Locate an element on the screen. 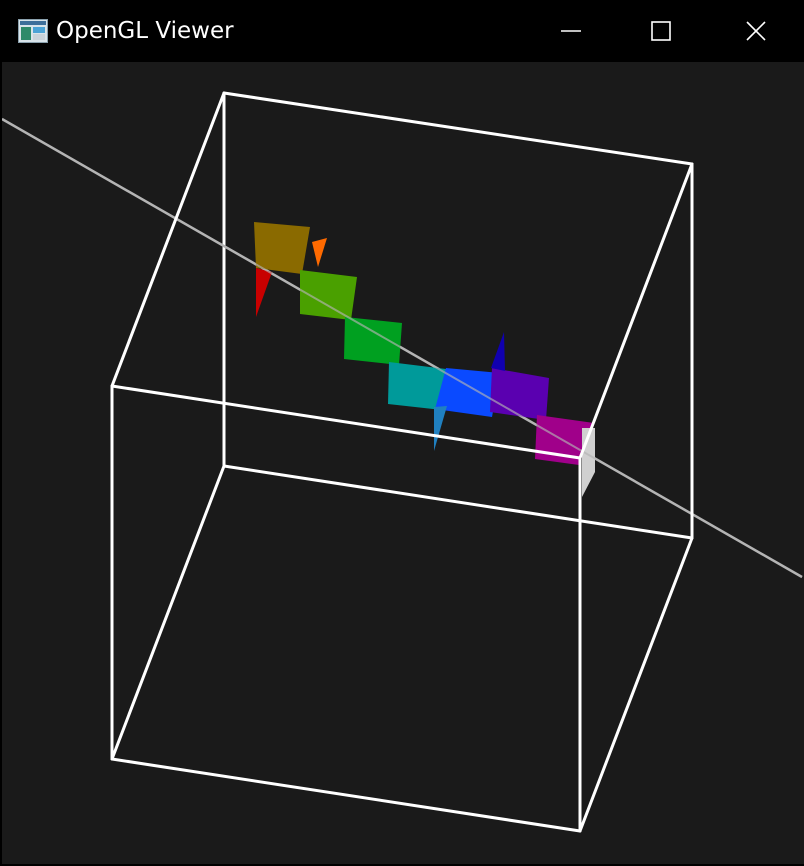  close-icon is located at coordinates (756, 31).